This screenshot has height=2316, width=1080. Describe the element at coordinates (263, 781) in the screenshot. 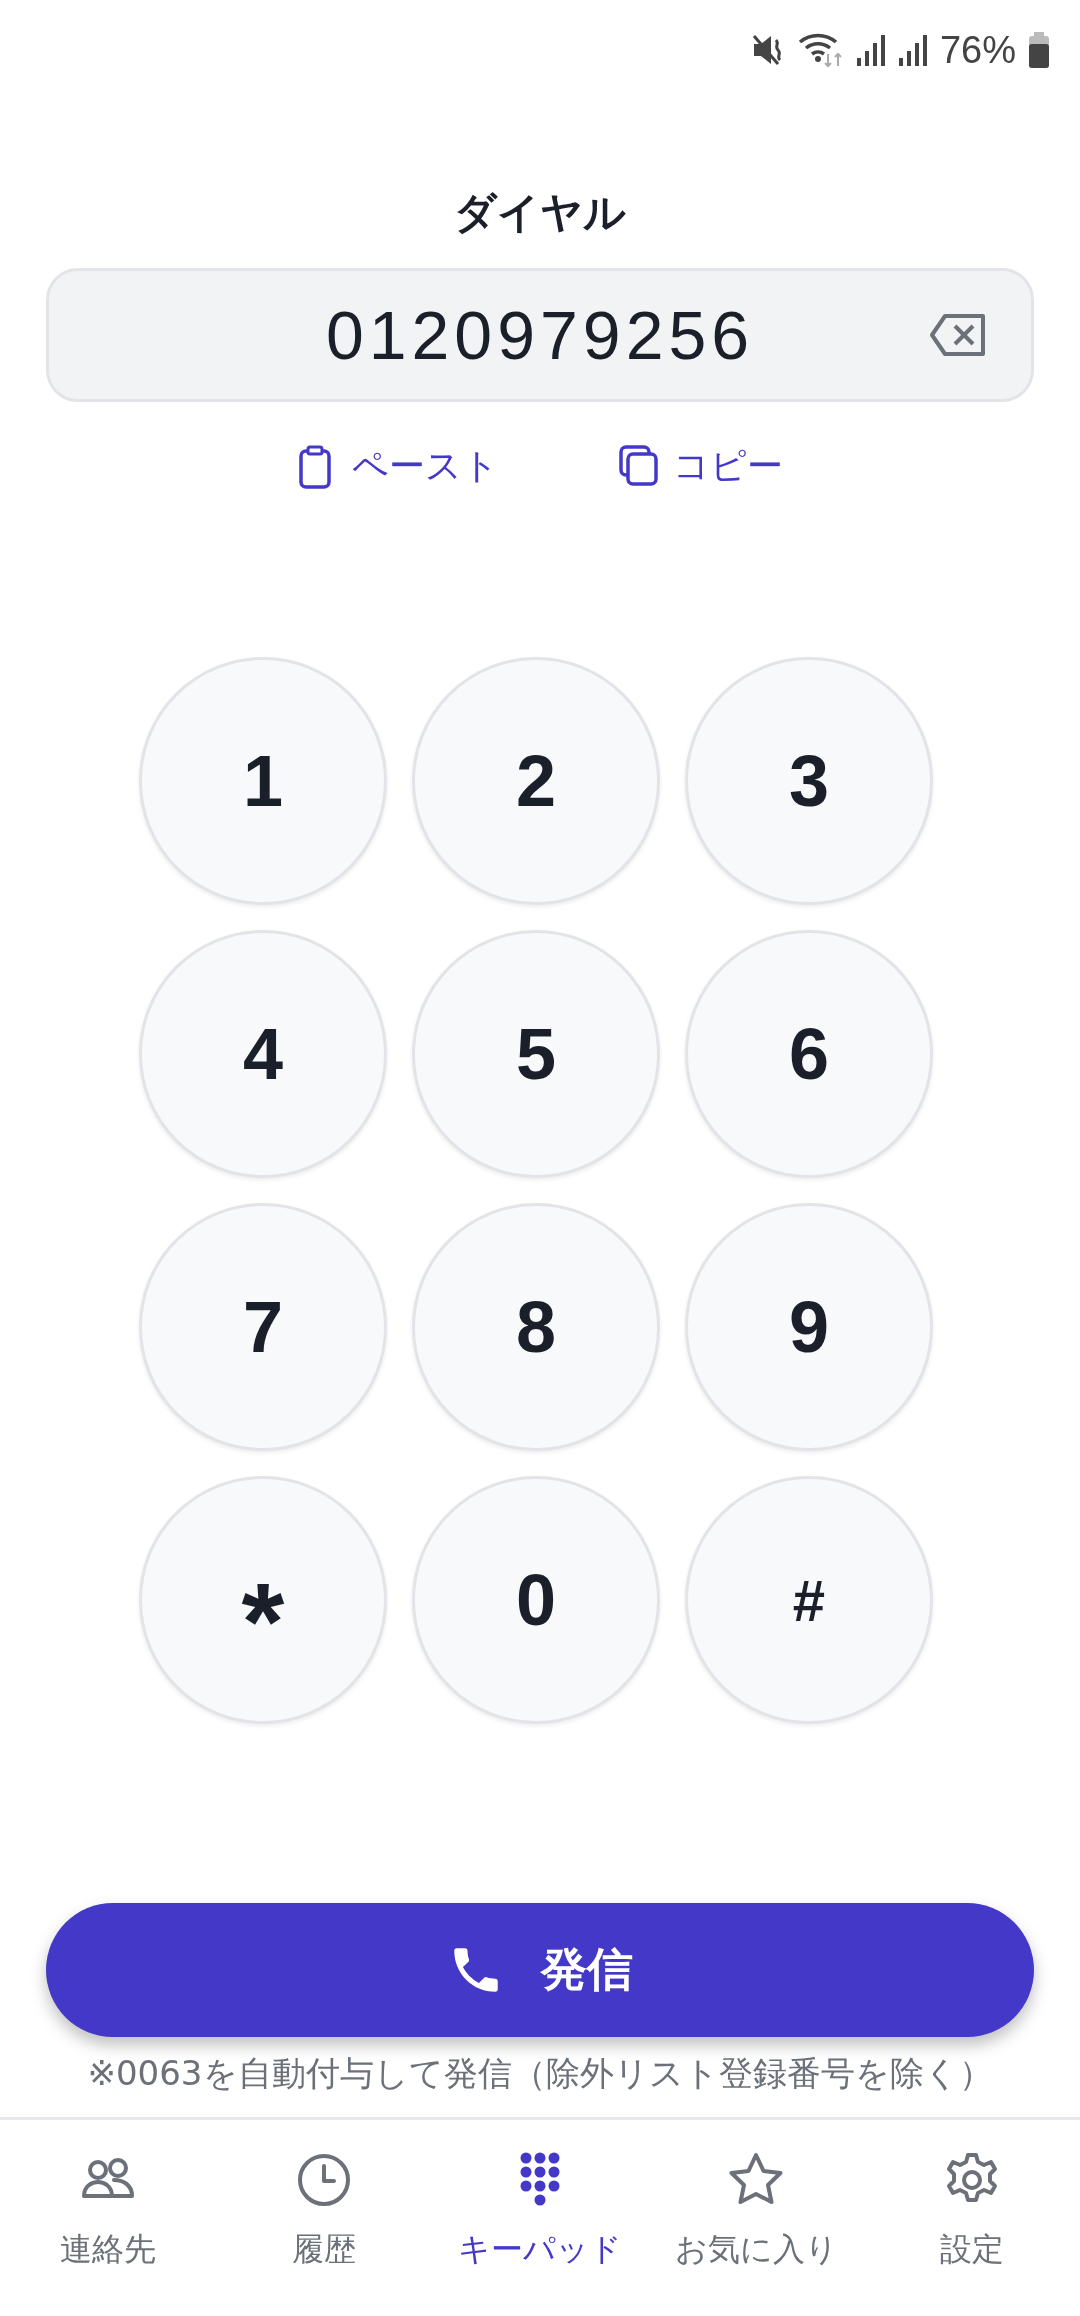

I see `keypad-key: 1` at that location.